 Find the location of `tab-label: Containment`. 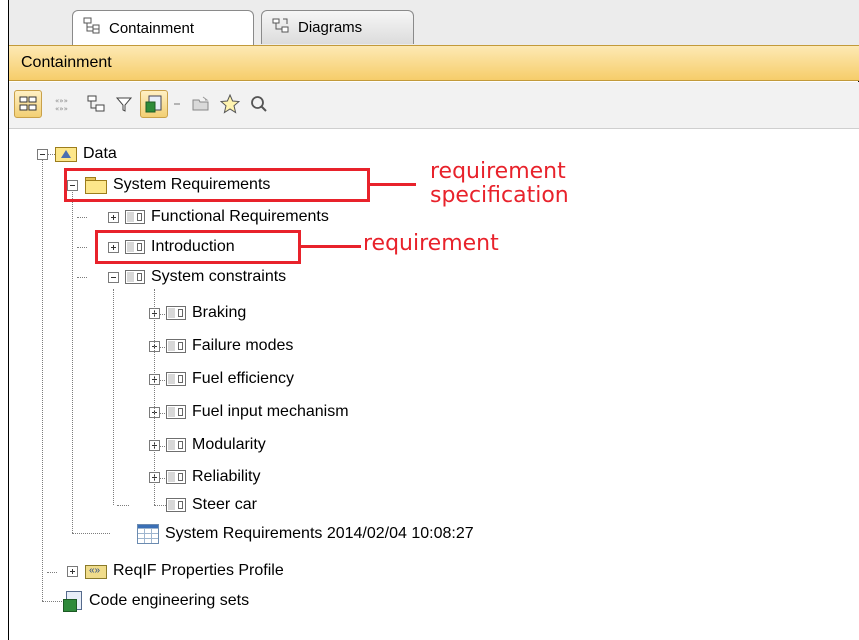

tab-label: Containment is located at coordinates (152, 28).